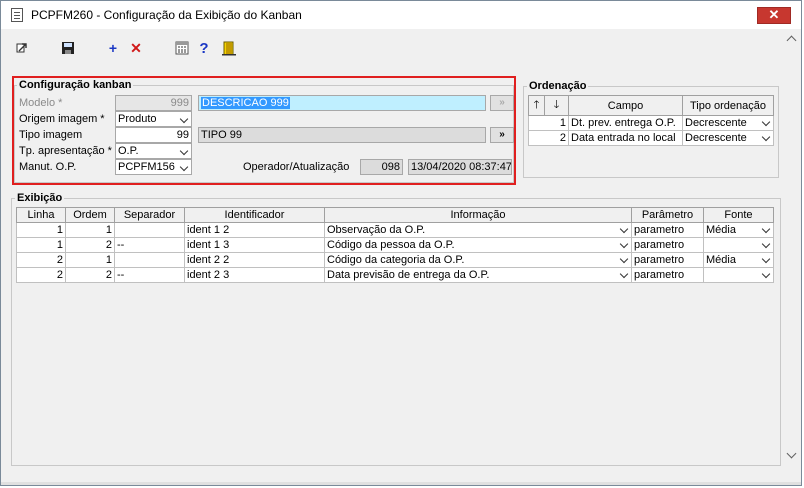  What do you see at coordinates (376, 230) in the screenshot?
I see `informacao-value: Observação da O.P.` at bounding box center [376, 230].